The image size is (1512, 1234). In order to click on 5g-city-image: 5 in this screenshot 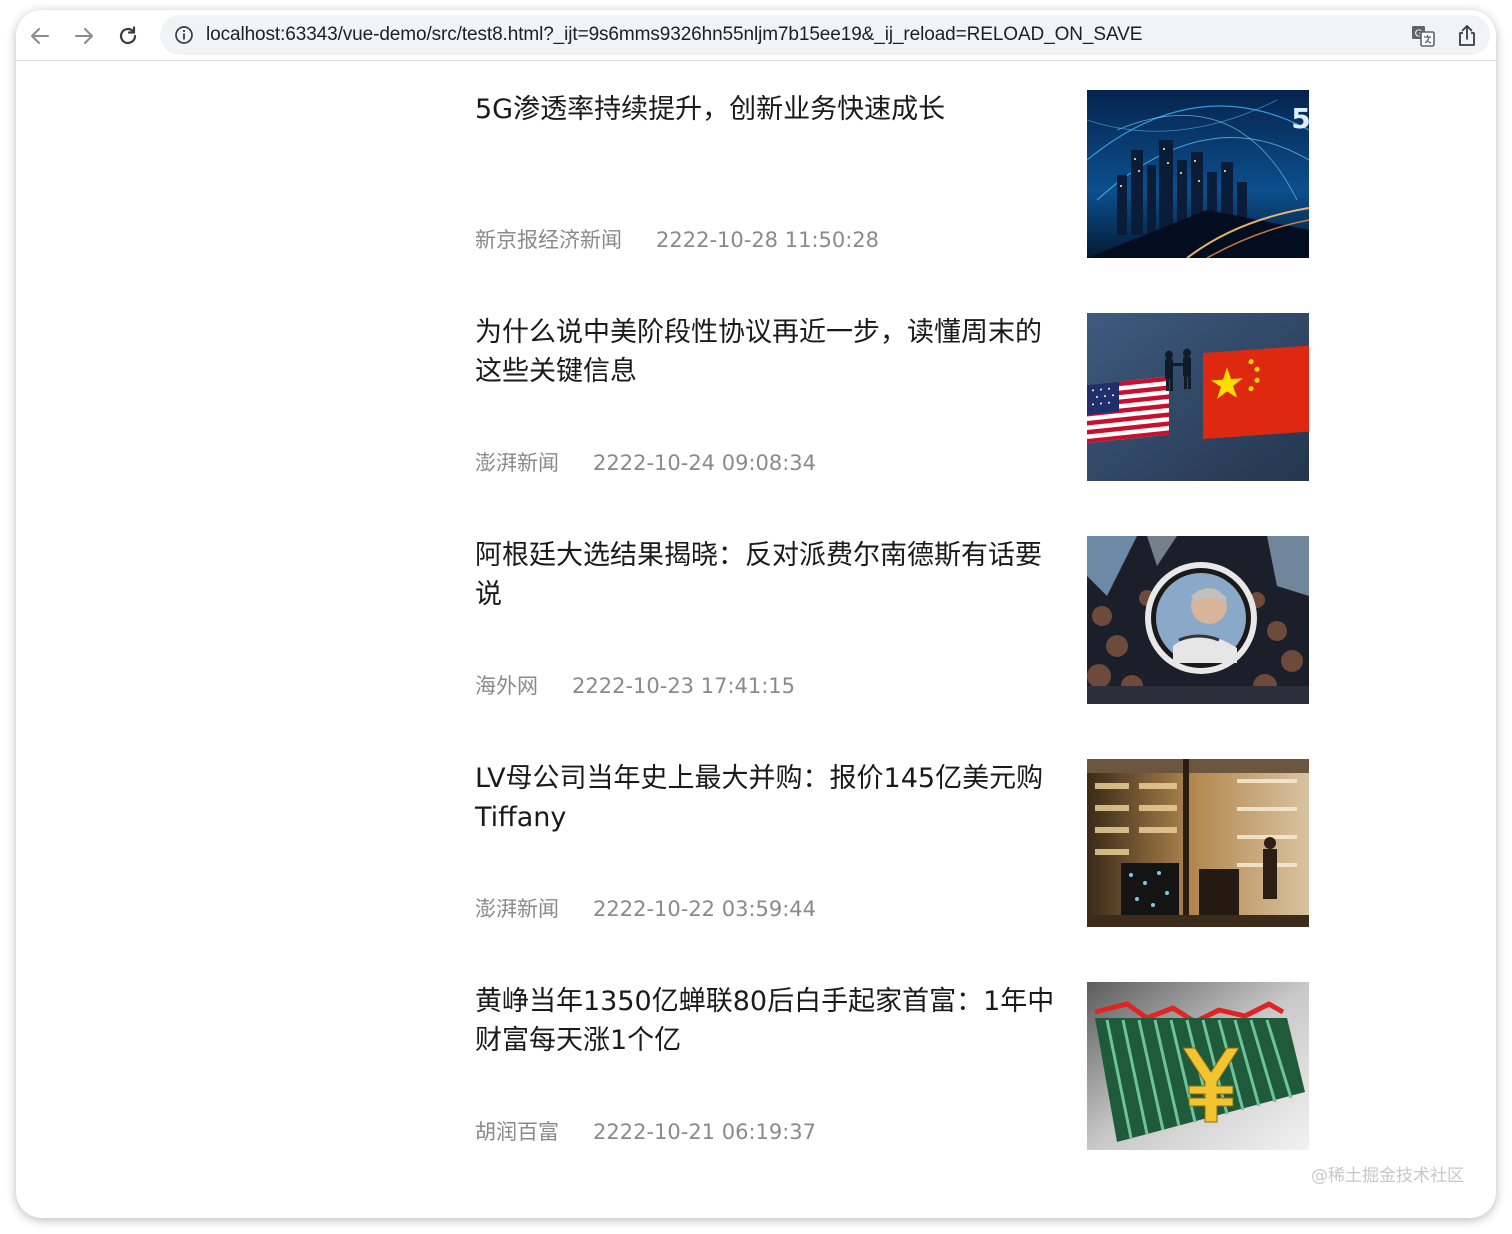, I will do `click(1198, 174)`.